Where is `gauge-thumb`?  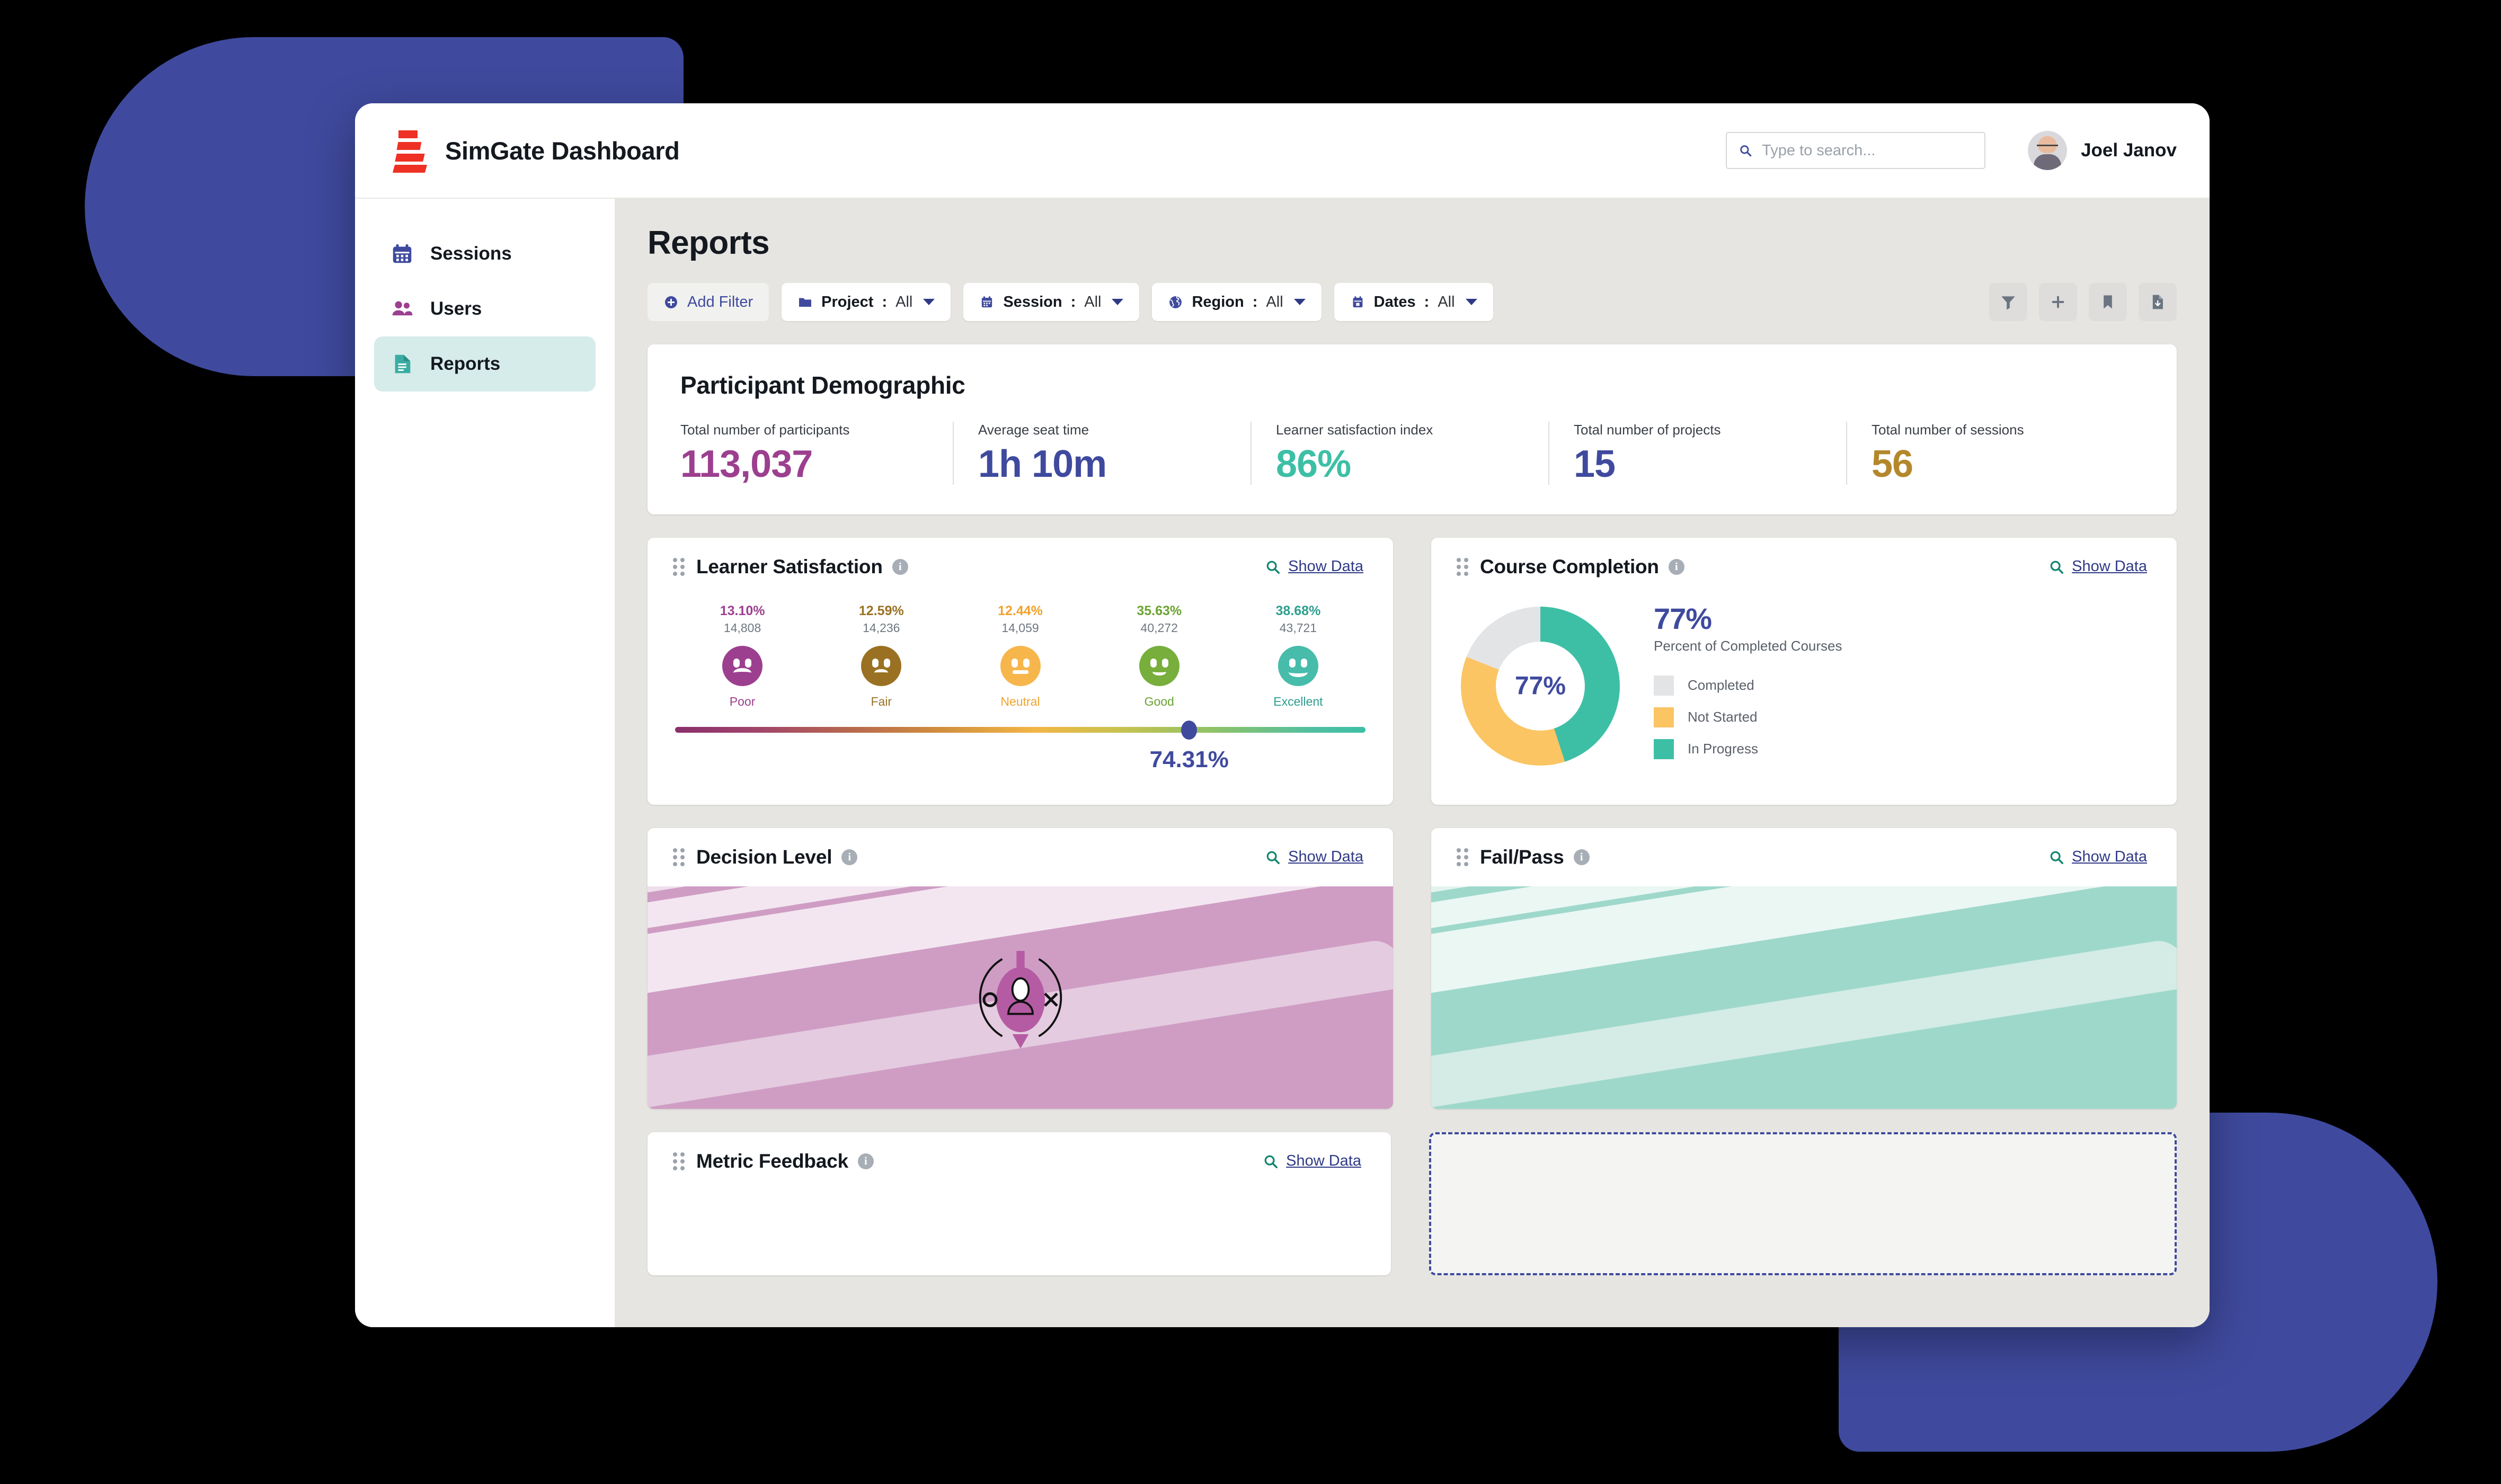
gauge-thumb is located at coordinates (1190, 730).